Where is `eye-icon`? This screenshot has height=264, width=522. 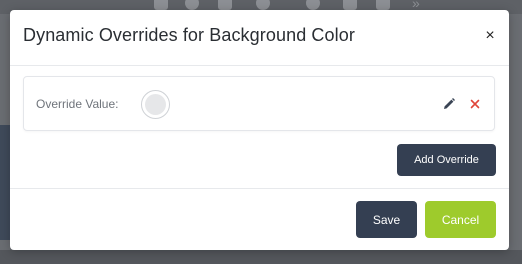
eye-icon is located at coordinates (313, 5).